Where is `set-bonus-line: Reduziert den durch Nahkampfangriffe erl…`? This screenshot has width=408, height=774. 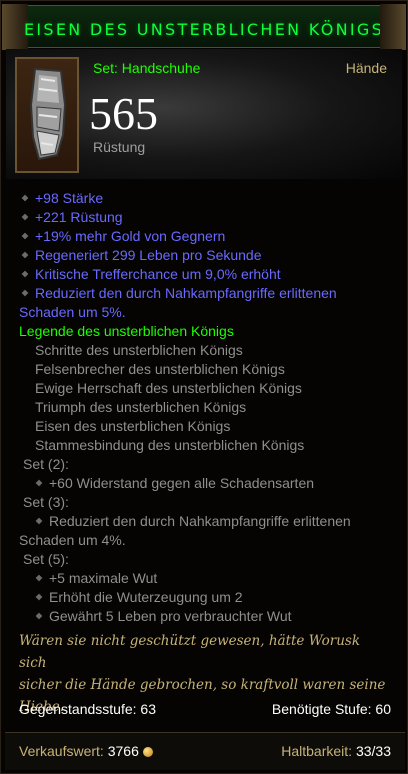
set-bonus-line: Reduziert den durch Nahkampfangriffe erl… is located at coordinates (204, 521).